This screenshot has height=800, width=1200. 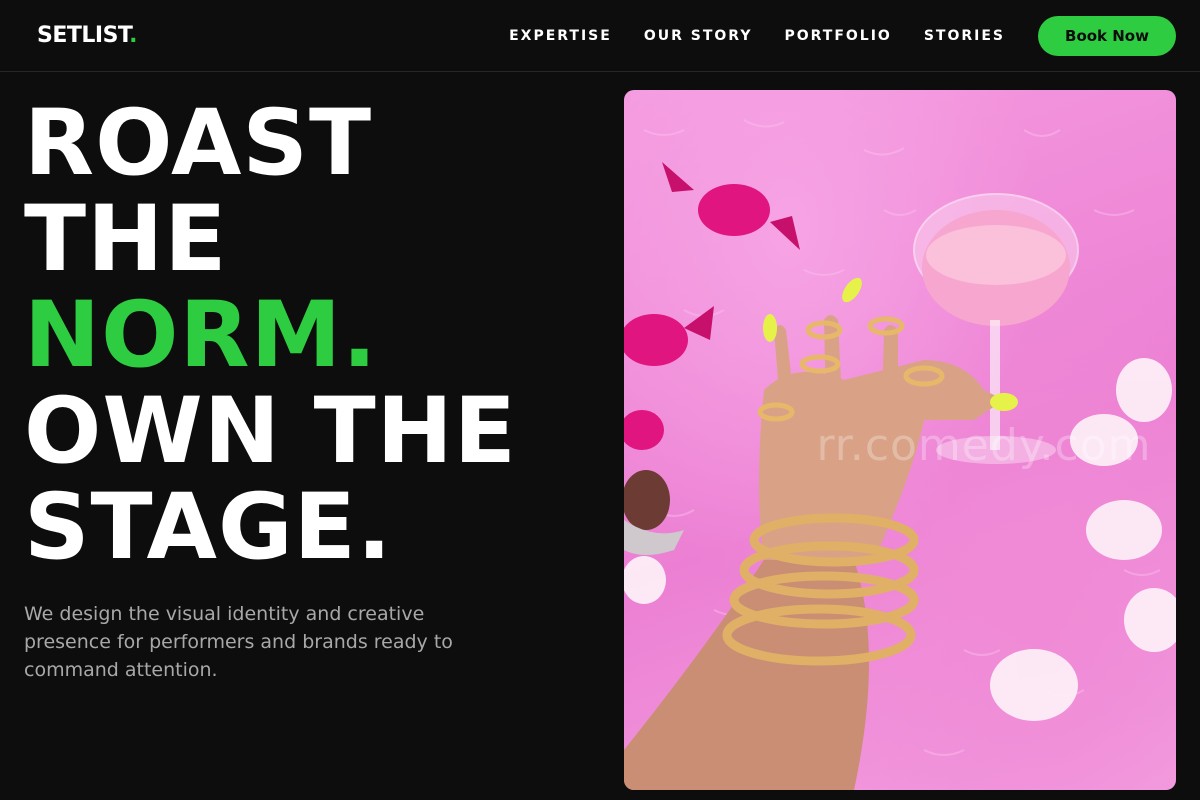 What do you see at coordinates (201, 335) in the screenshot?
I see `headline-line-accent: NORM.` at bounding box center [201, 335].